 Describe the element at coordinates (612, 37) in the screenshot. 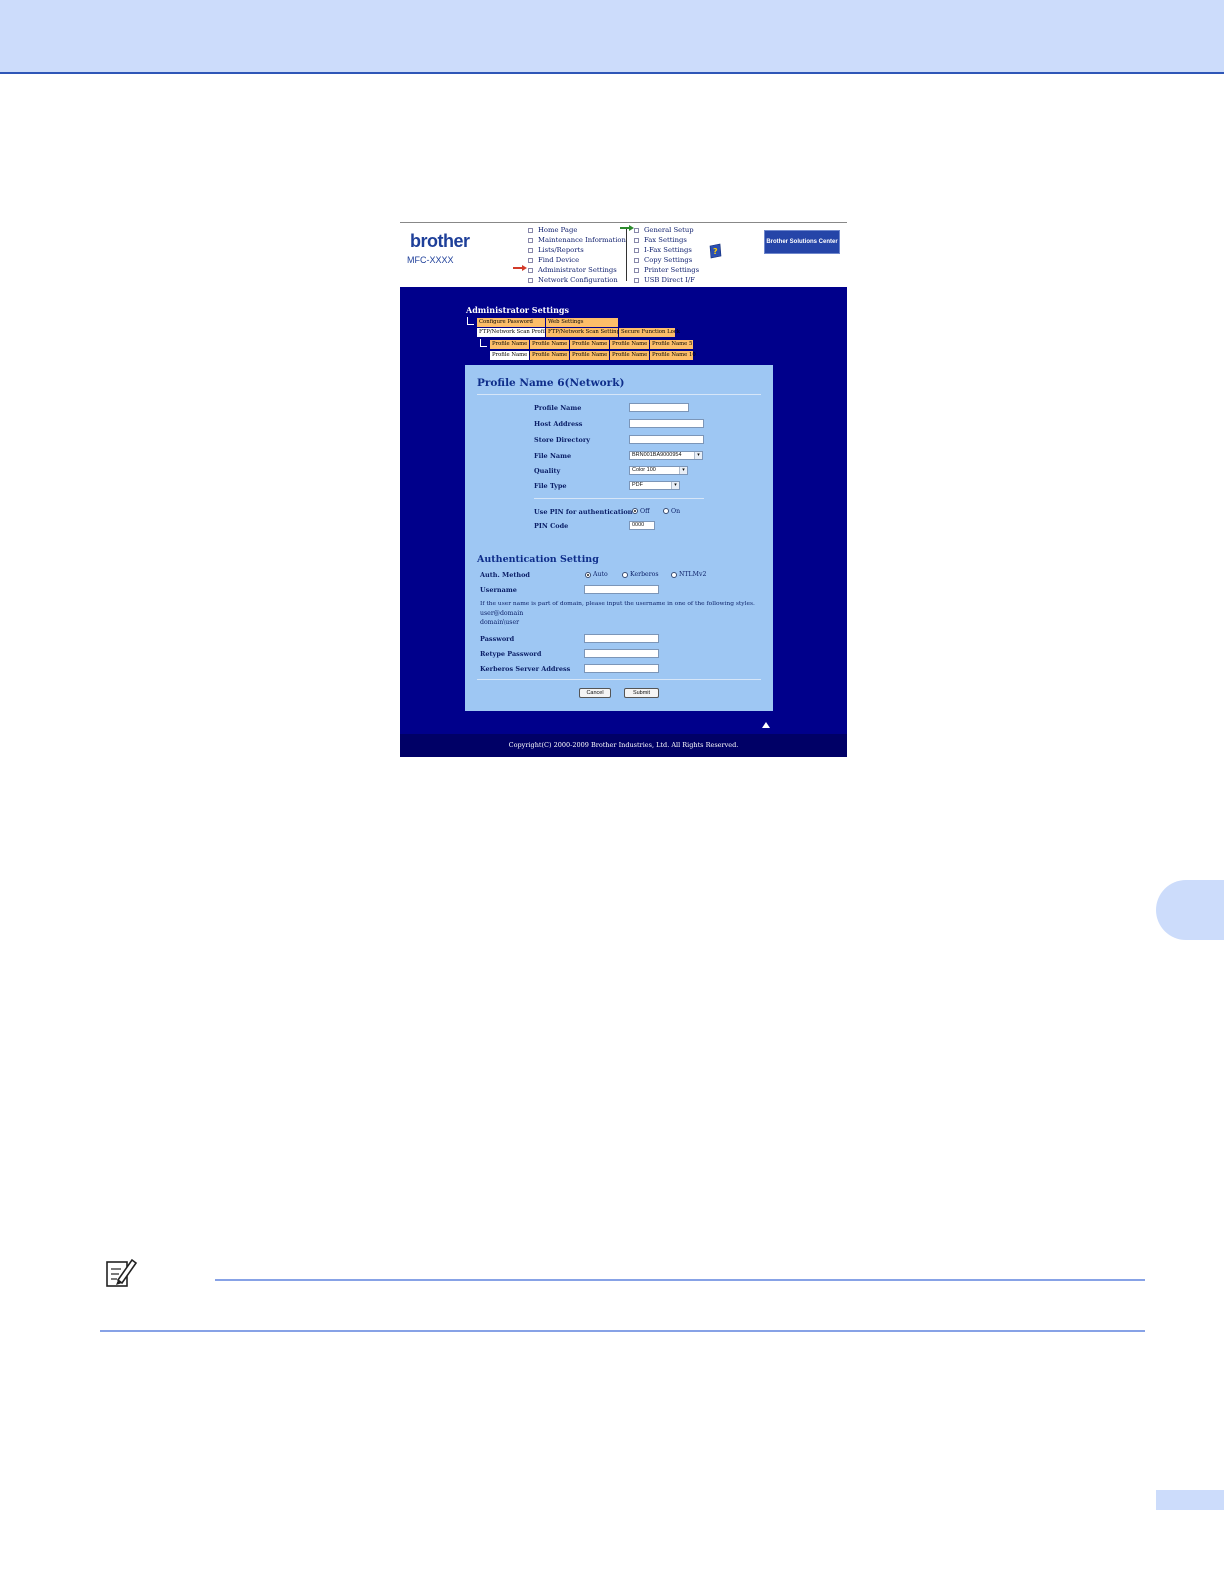

I see `page-header-band` at that location.